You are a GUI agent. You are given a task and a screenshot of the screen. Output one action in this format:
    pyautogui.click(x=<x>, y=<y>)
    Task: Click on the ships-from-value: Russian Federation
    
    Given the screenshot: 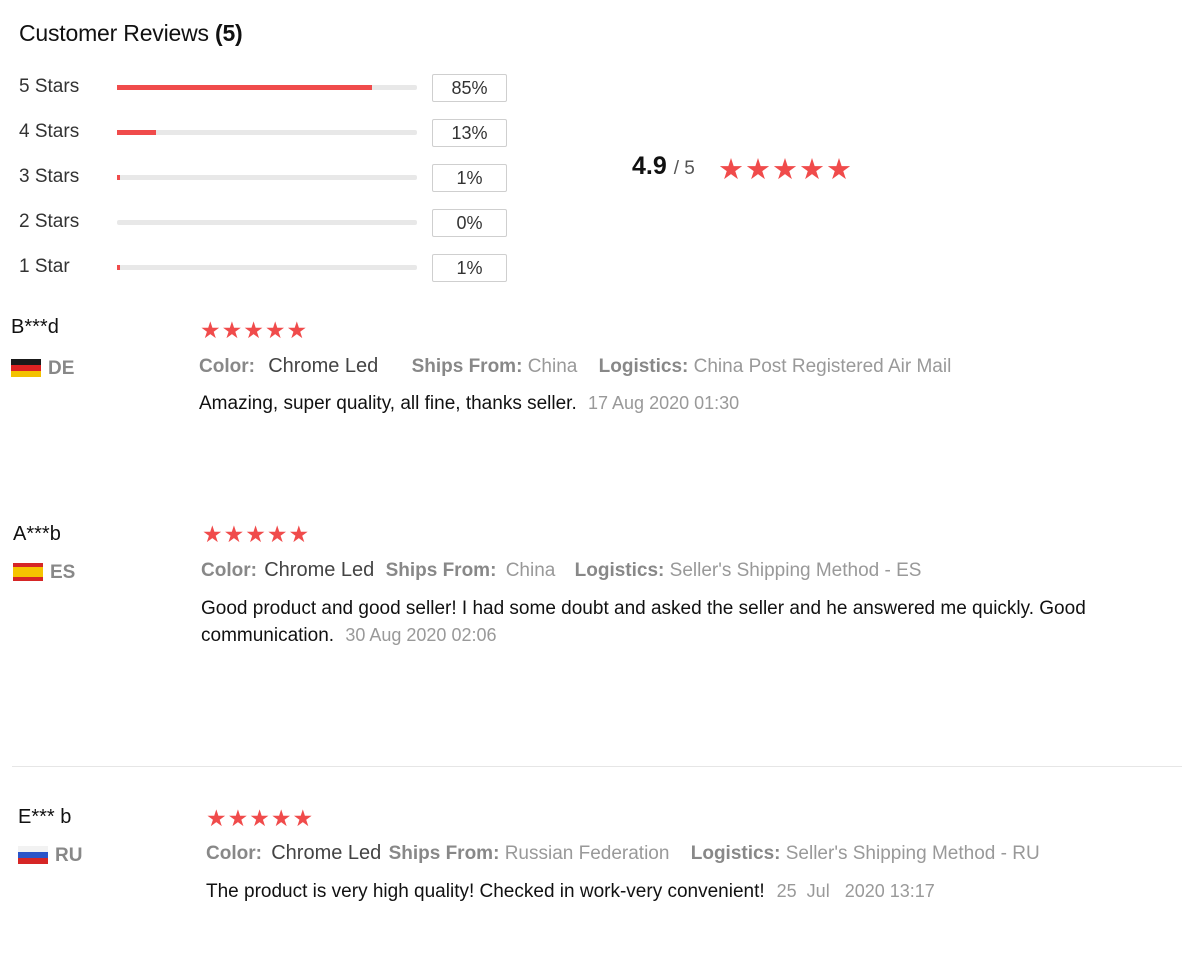 What is the action you would take?
    pyautogui.click(x=587, y=853)
    